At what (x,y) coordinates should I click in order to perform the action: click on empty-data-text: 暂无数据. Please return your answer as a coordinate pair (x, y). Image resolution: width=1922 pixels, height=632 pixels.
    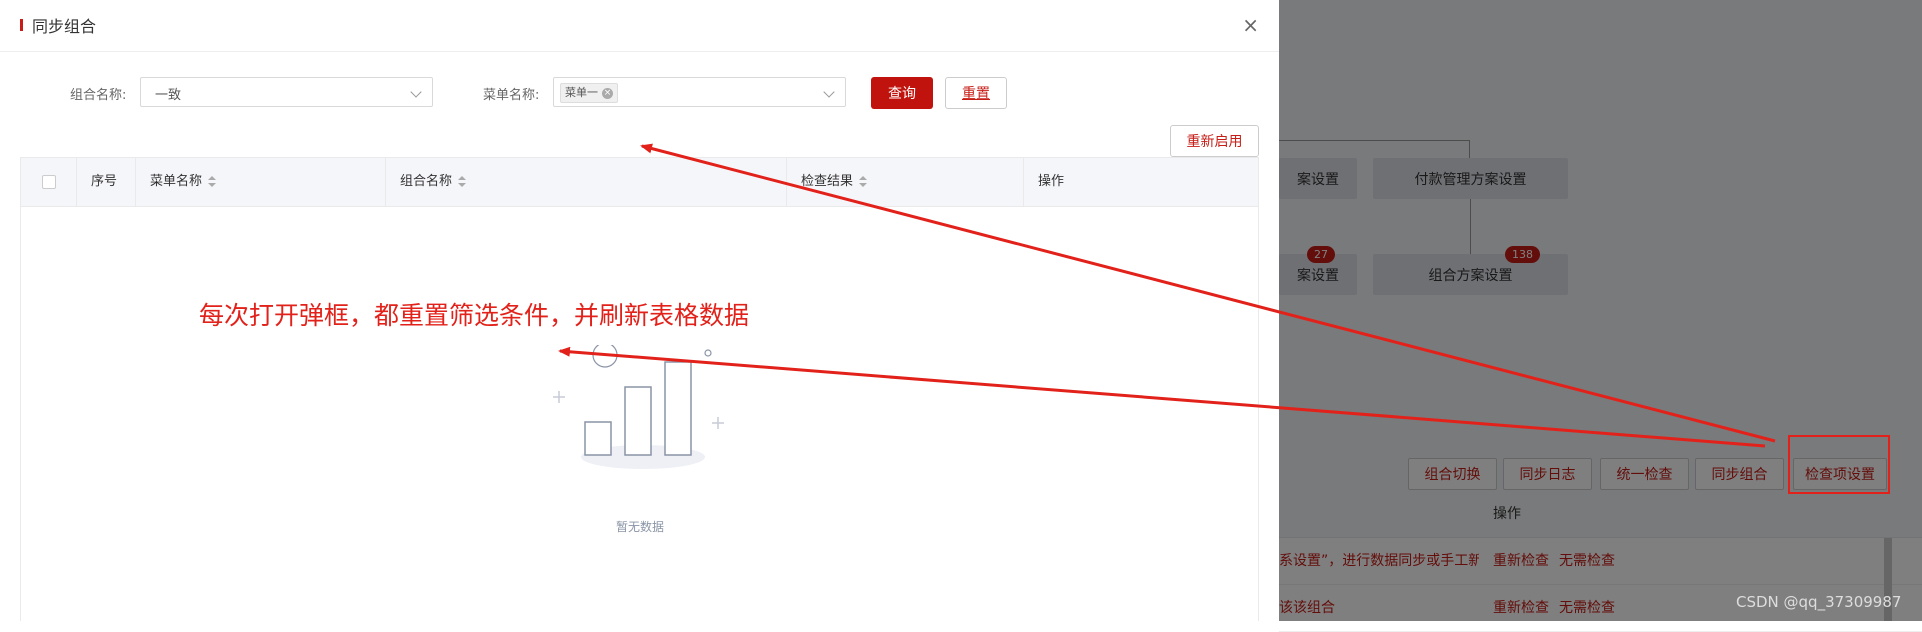
    Looking at the image, I should click on (639, 527).